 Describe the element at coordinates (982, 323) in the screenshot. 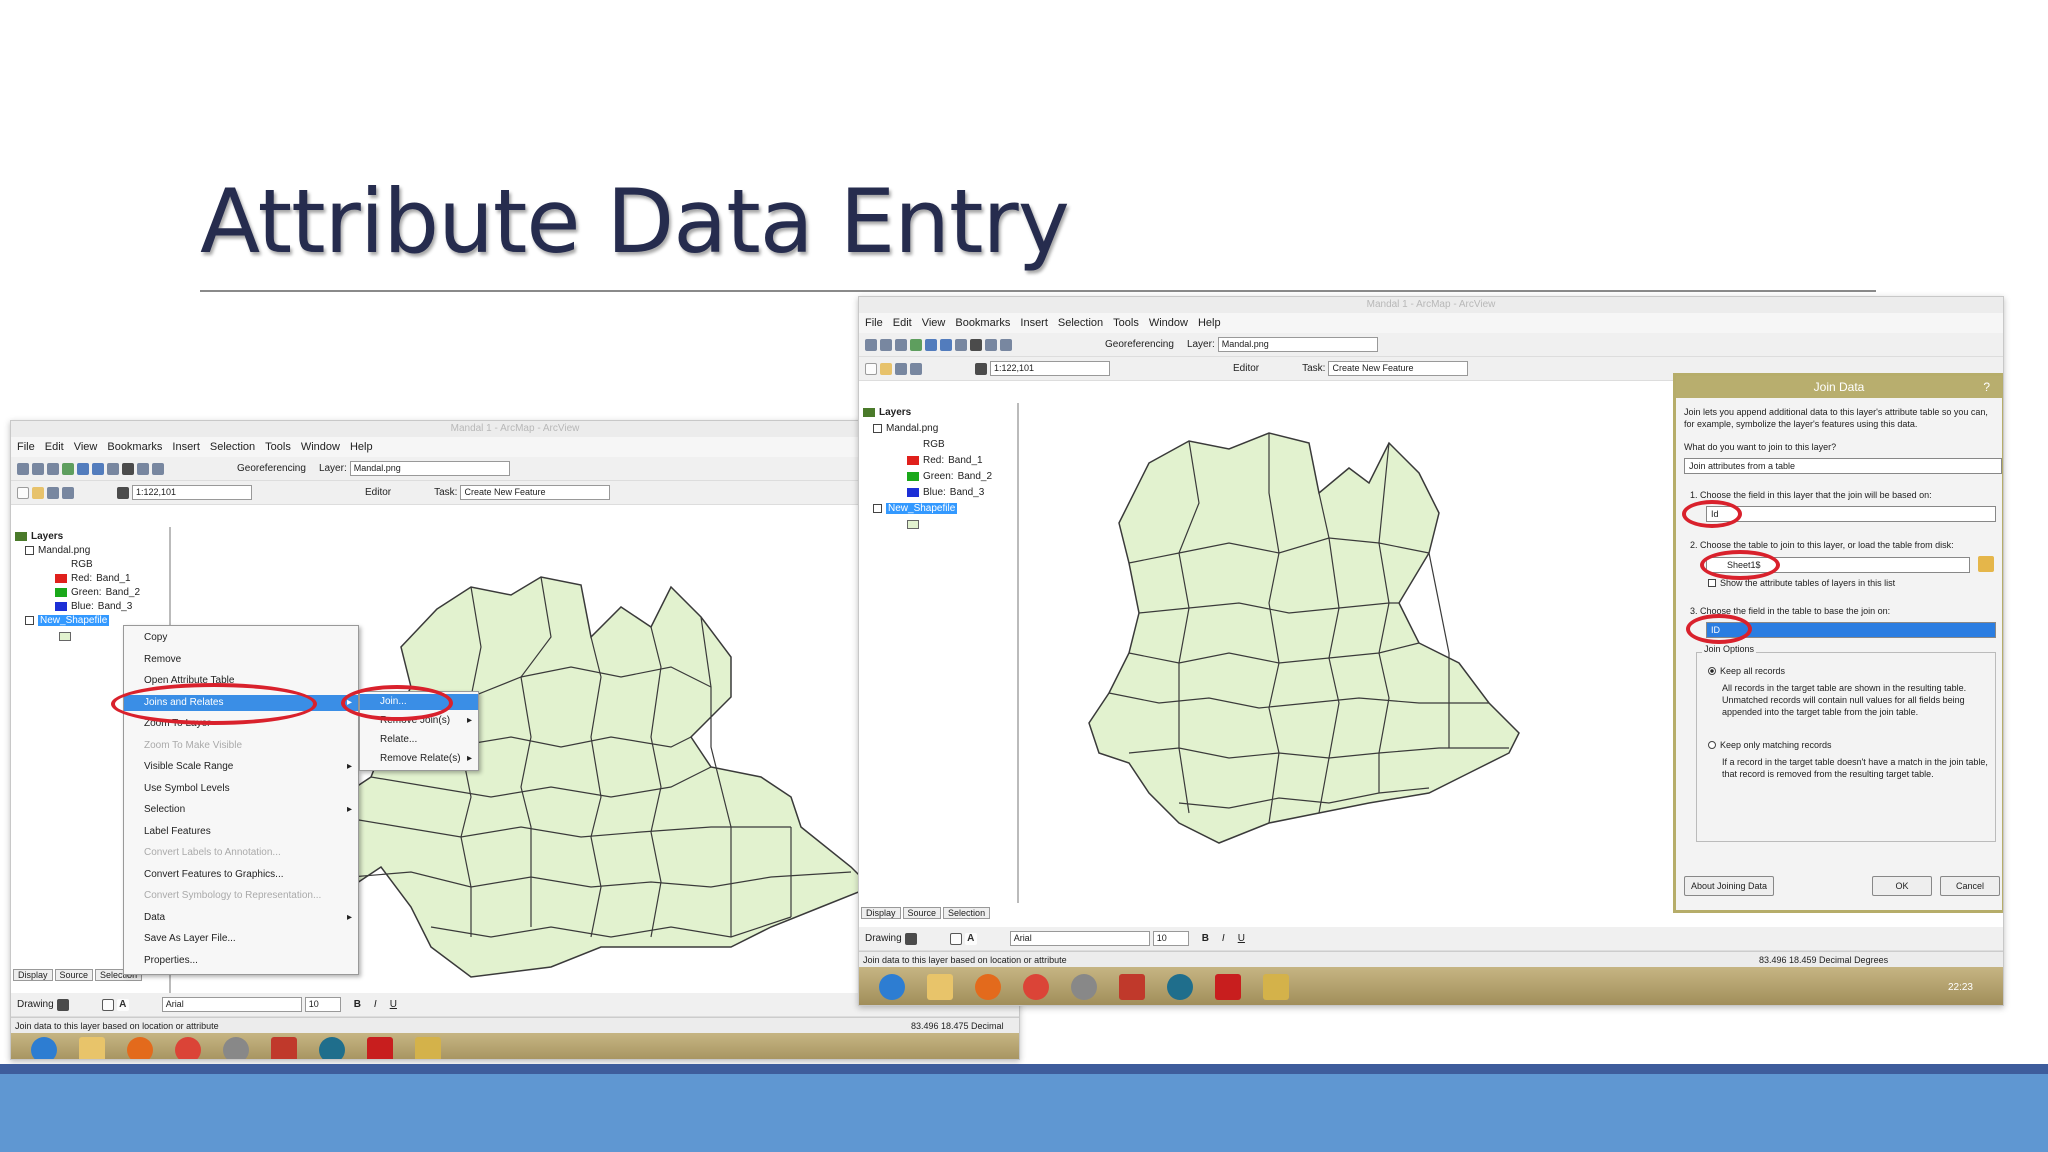

I see `menu-bookmarks: Bookmarks` at that location.